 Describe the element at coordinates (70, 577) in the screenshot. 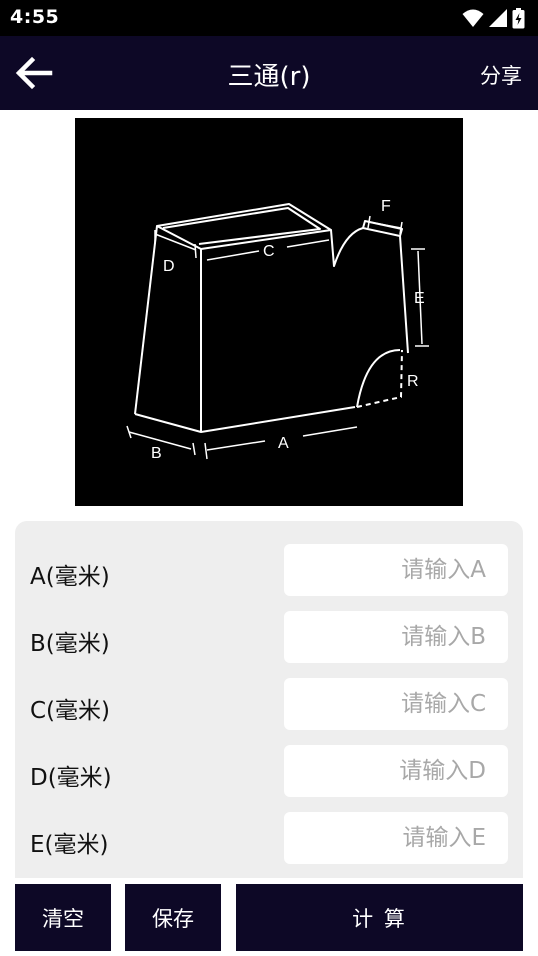

I see `field-label-a: A(毫米)` at that location.